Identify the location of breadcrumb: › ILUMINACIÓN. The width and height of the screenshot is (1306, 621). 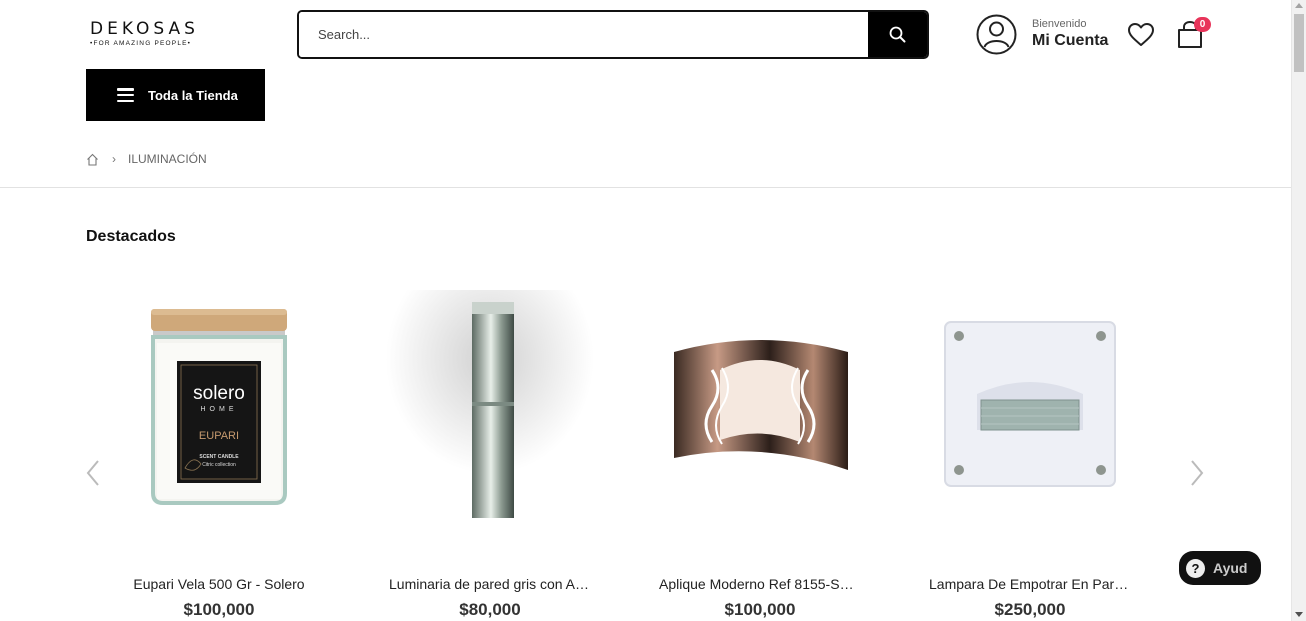
(146, 159).